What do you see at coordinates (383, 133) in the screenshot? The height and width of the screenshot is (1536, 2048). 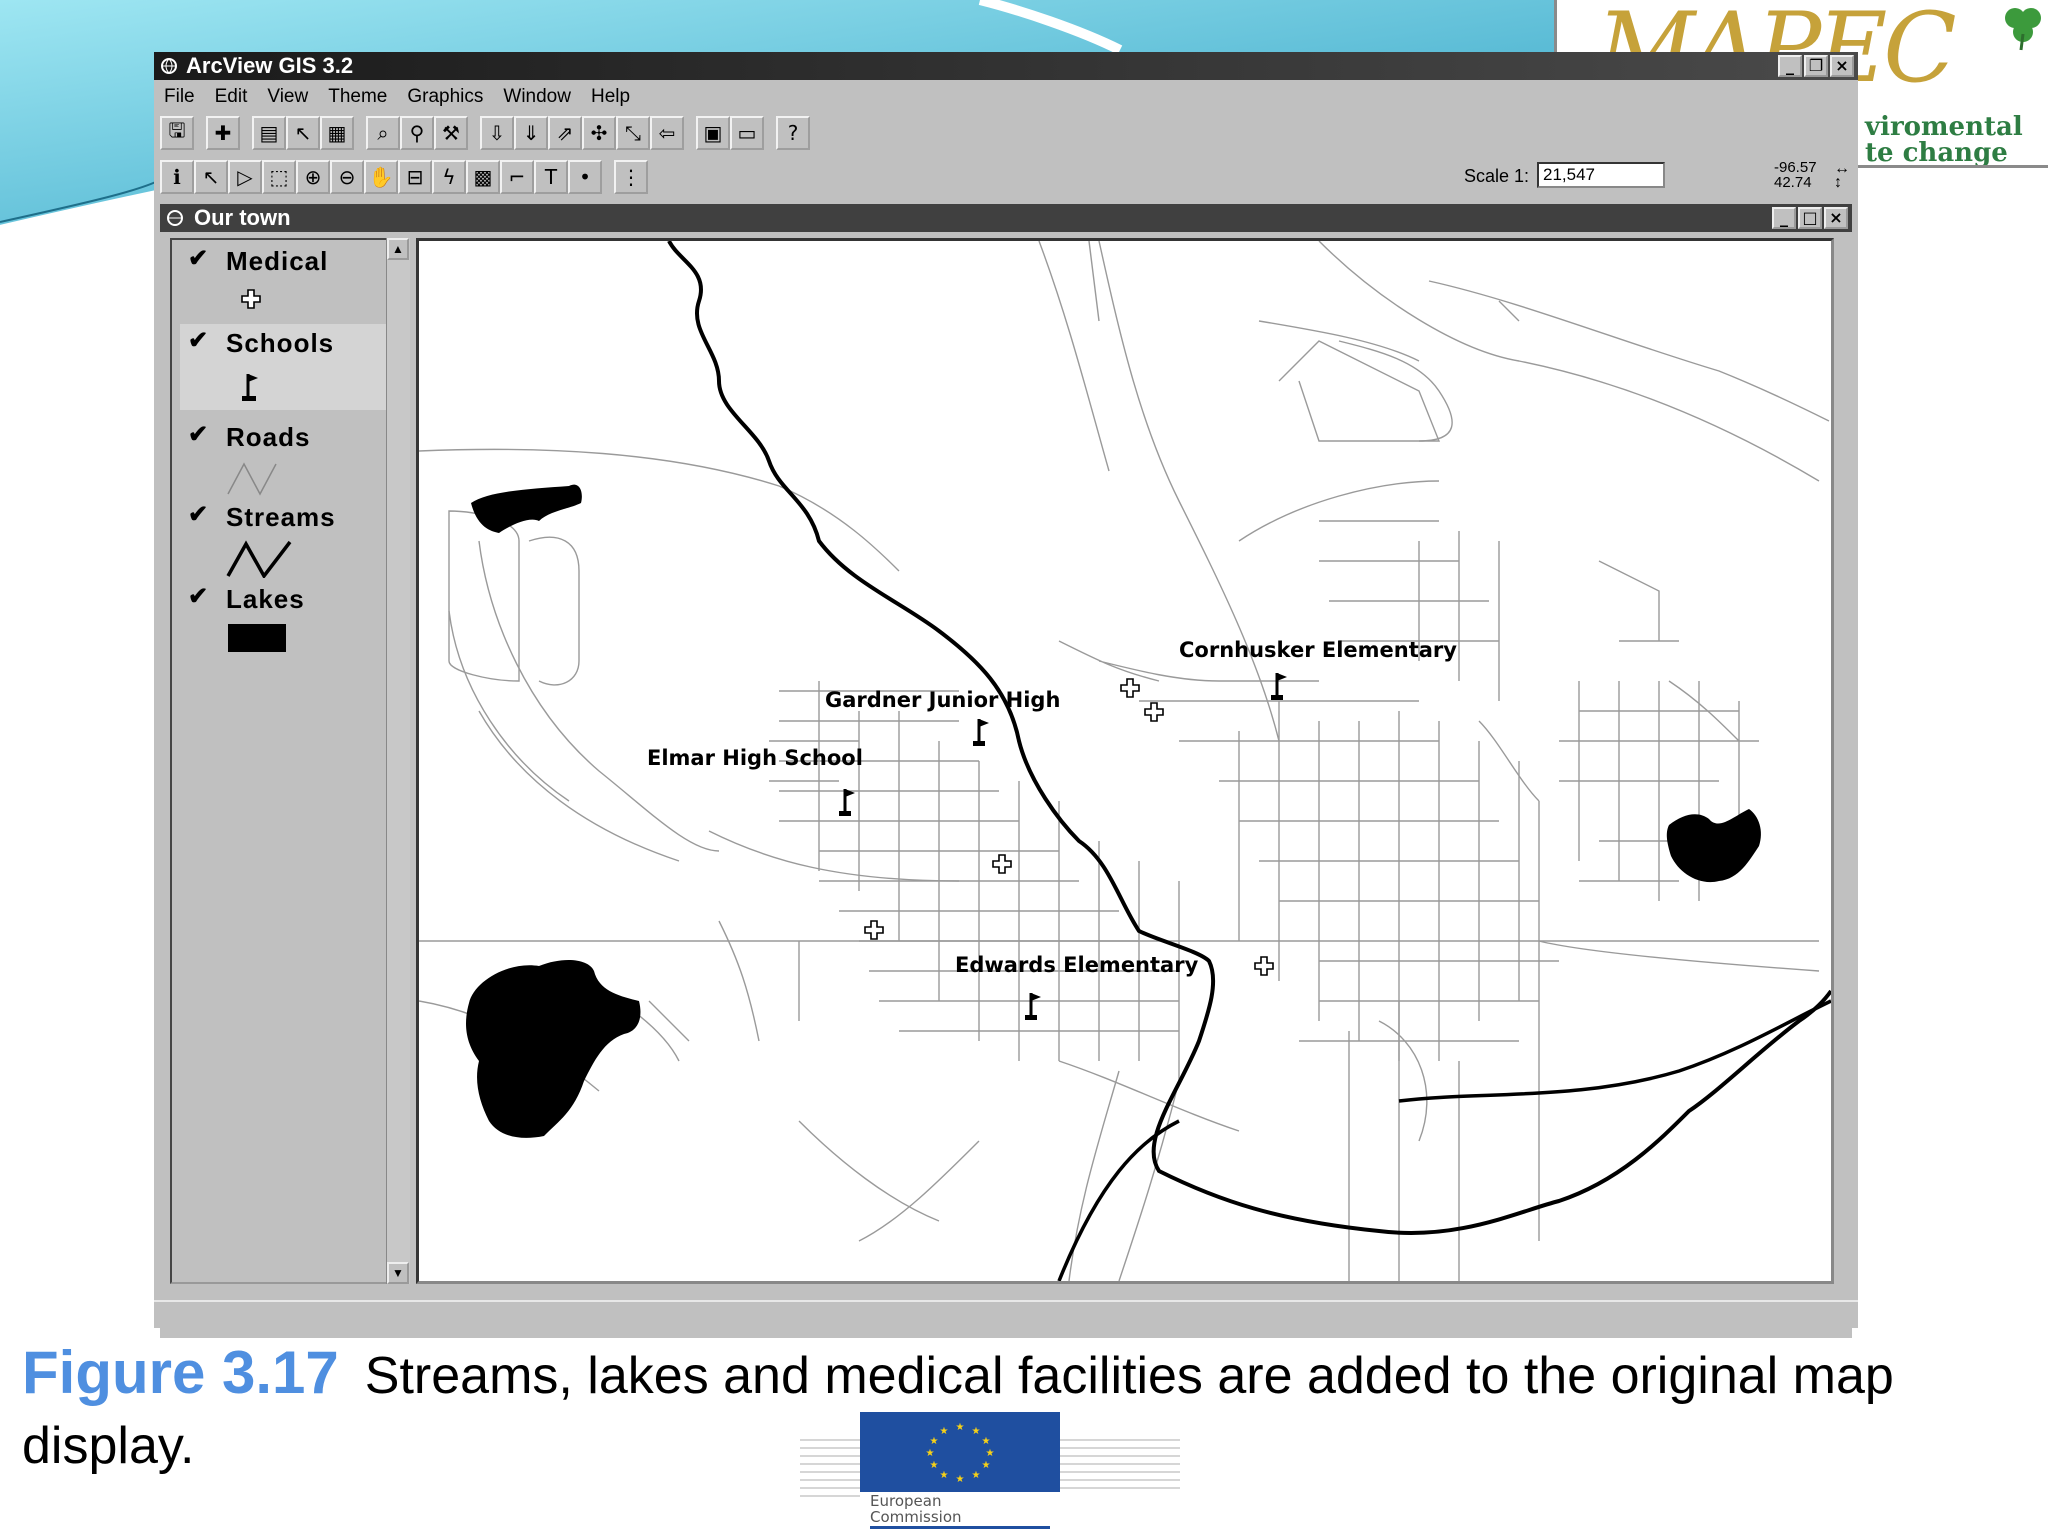 I see `find-button: ⌕` at bounding box center [383, 133].